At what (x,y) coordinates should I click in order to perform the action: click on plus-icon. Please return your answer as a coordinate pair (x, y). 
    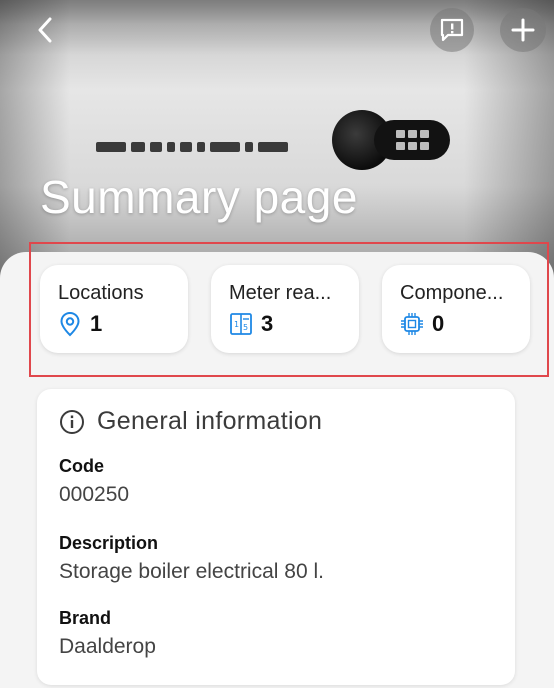
    Looking at the image, I should click on (523, 30).